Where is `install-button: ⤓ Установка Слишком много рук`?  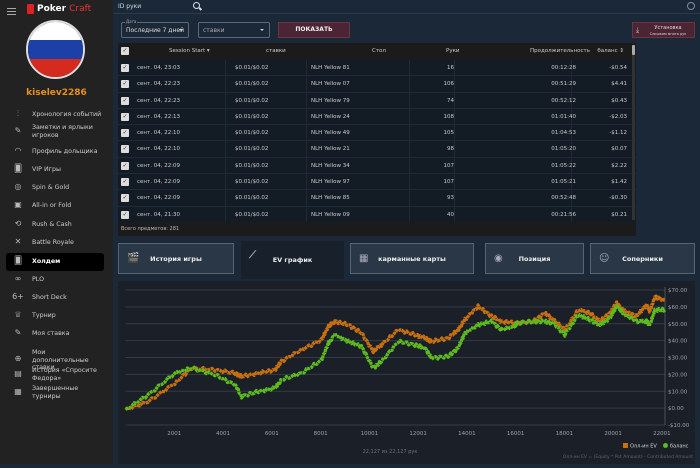 install-button: ⤓ Установка Слишком много рук is located at coordinates (663, 30).